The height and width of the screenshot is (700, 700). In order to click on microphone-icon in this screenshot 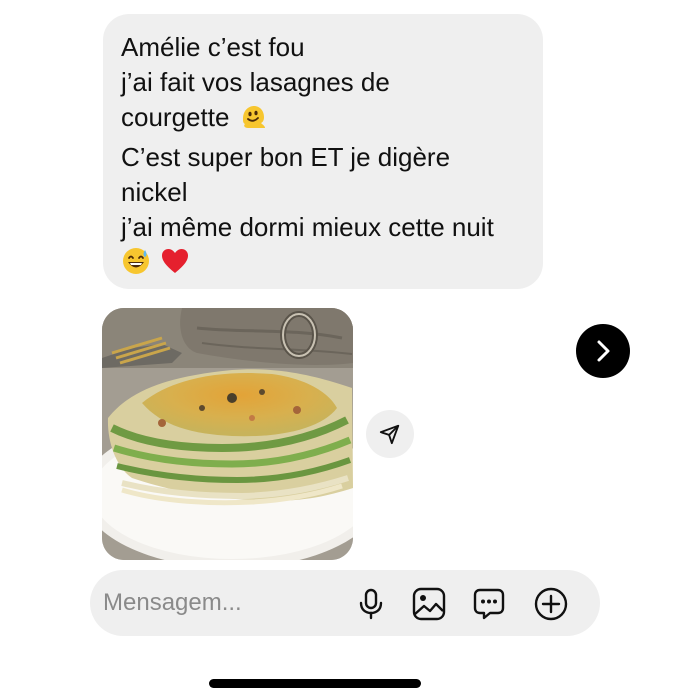, I will do `click(371, 604)`.